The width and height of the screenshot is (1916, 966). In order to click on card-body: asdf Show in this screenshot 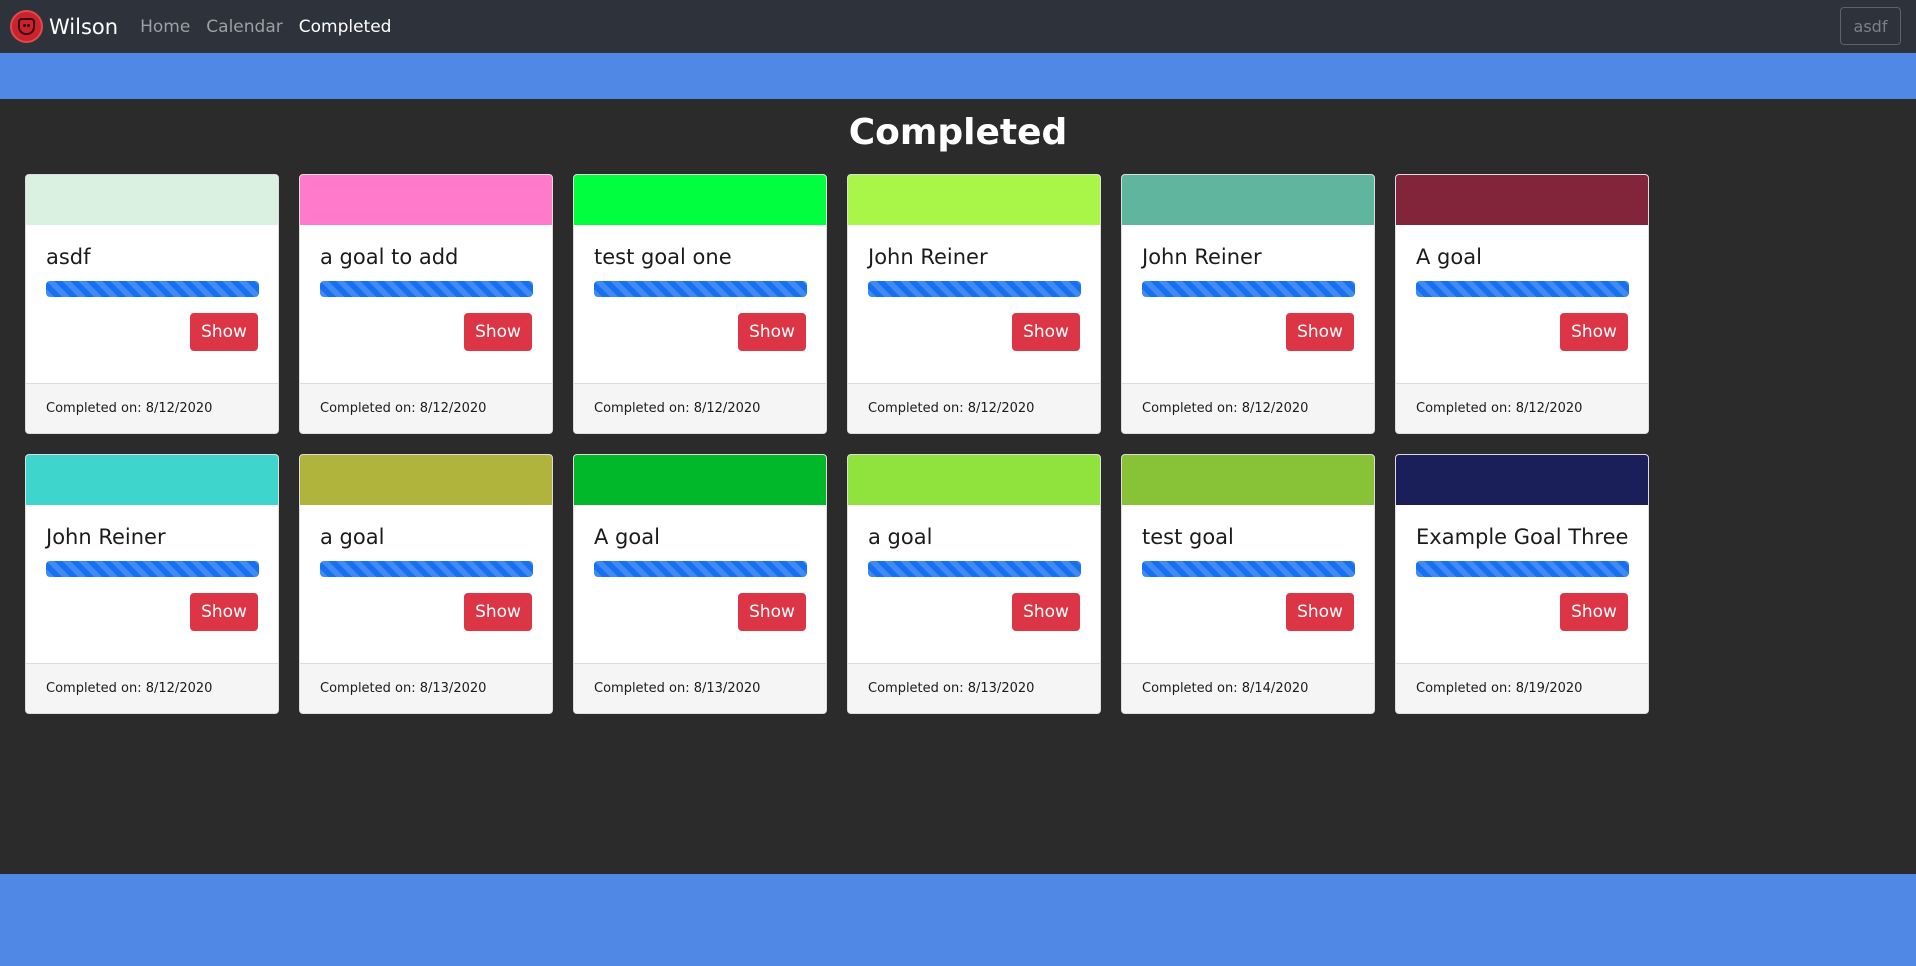, I will do `click(152, 305)`.